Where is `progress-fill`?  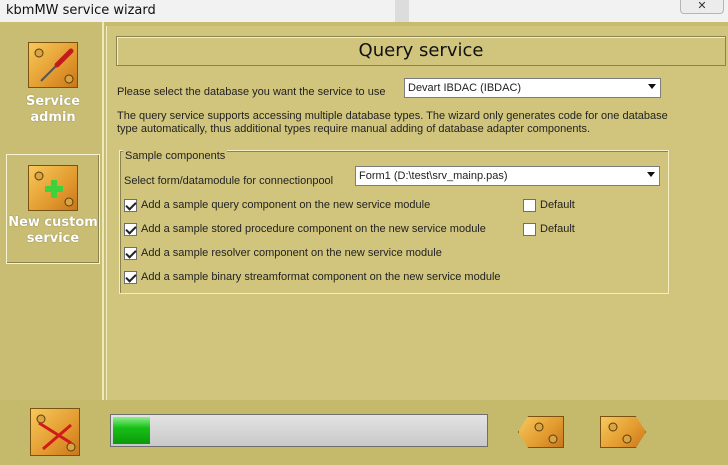
progress-fill is located at coordinates (132, 430).